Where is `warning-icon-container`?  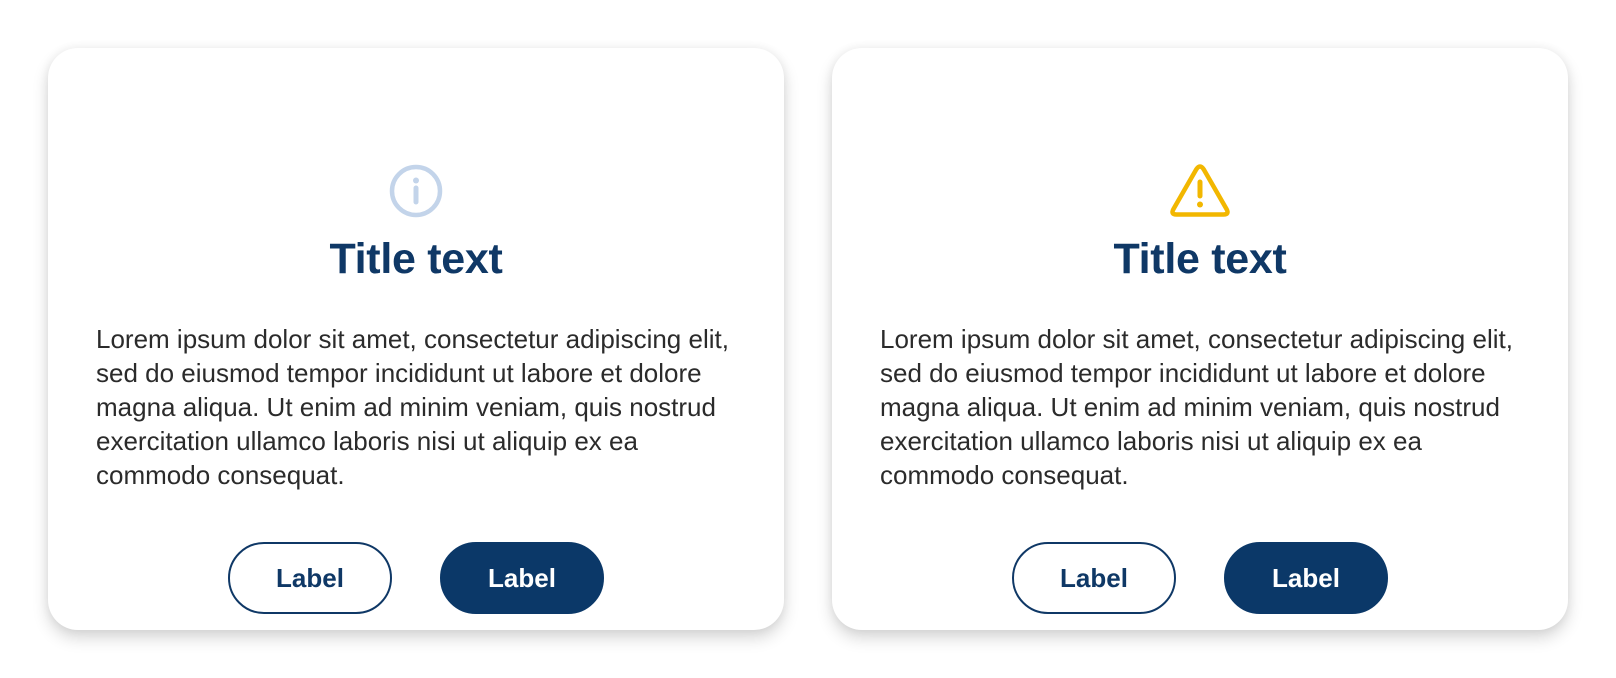
warning-icon-container is located at coordinates (1200, 191).